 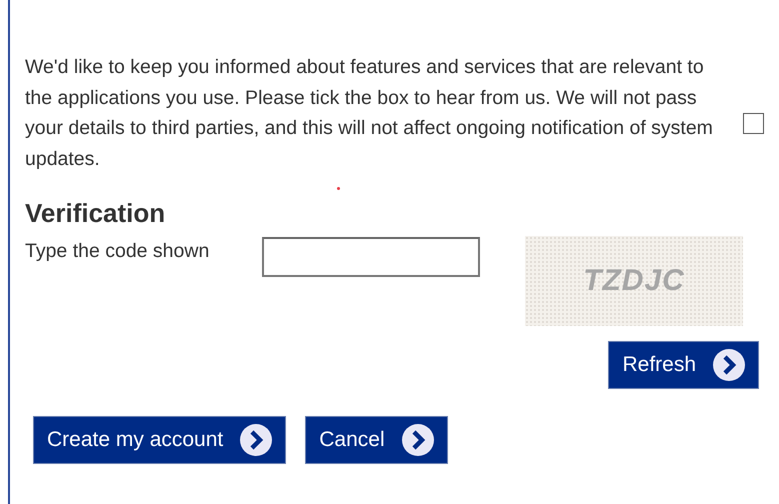 What do you see at coordinates (634, 281) in the screenshot?
I see `captcha-code: TZDJC` at bounding box center [634, 281].